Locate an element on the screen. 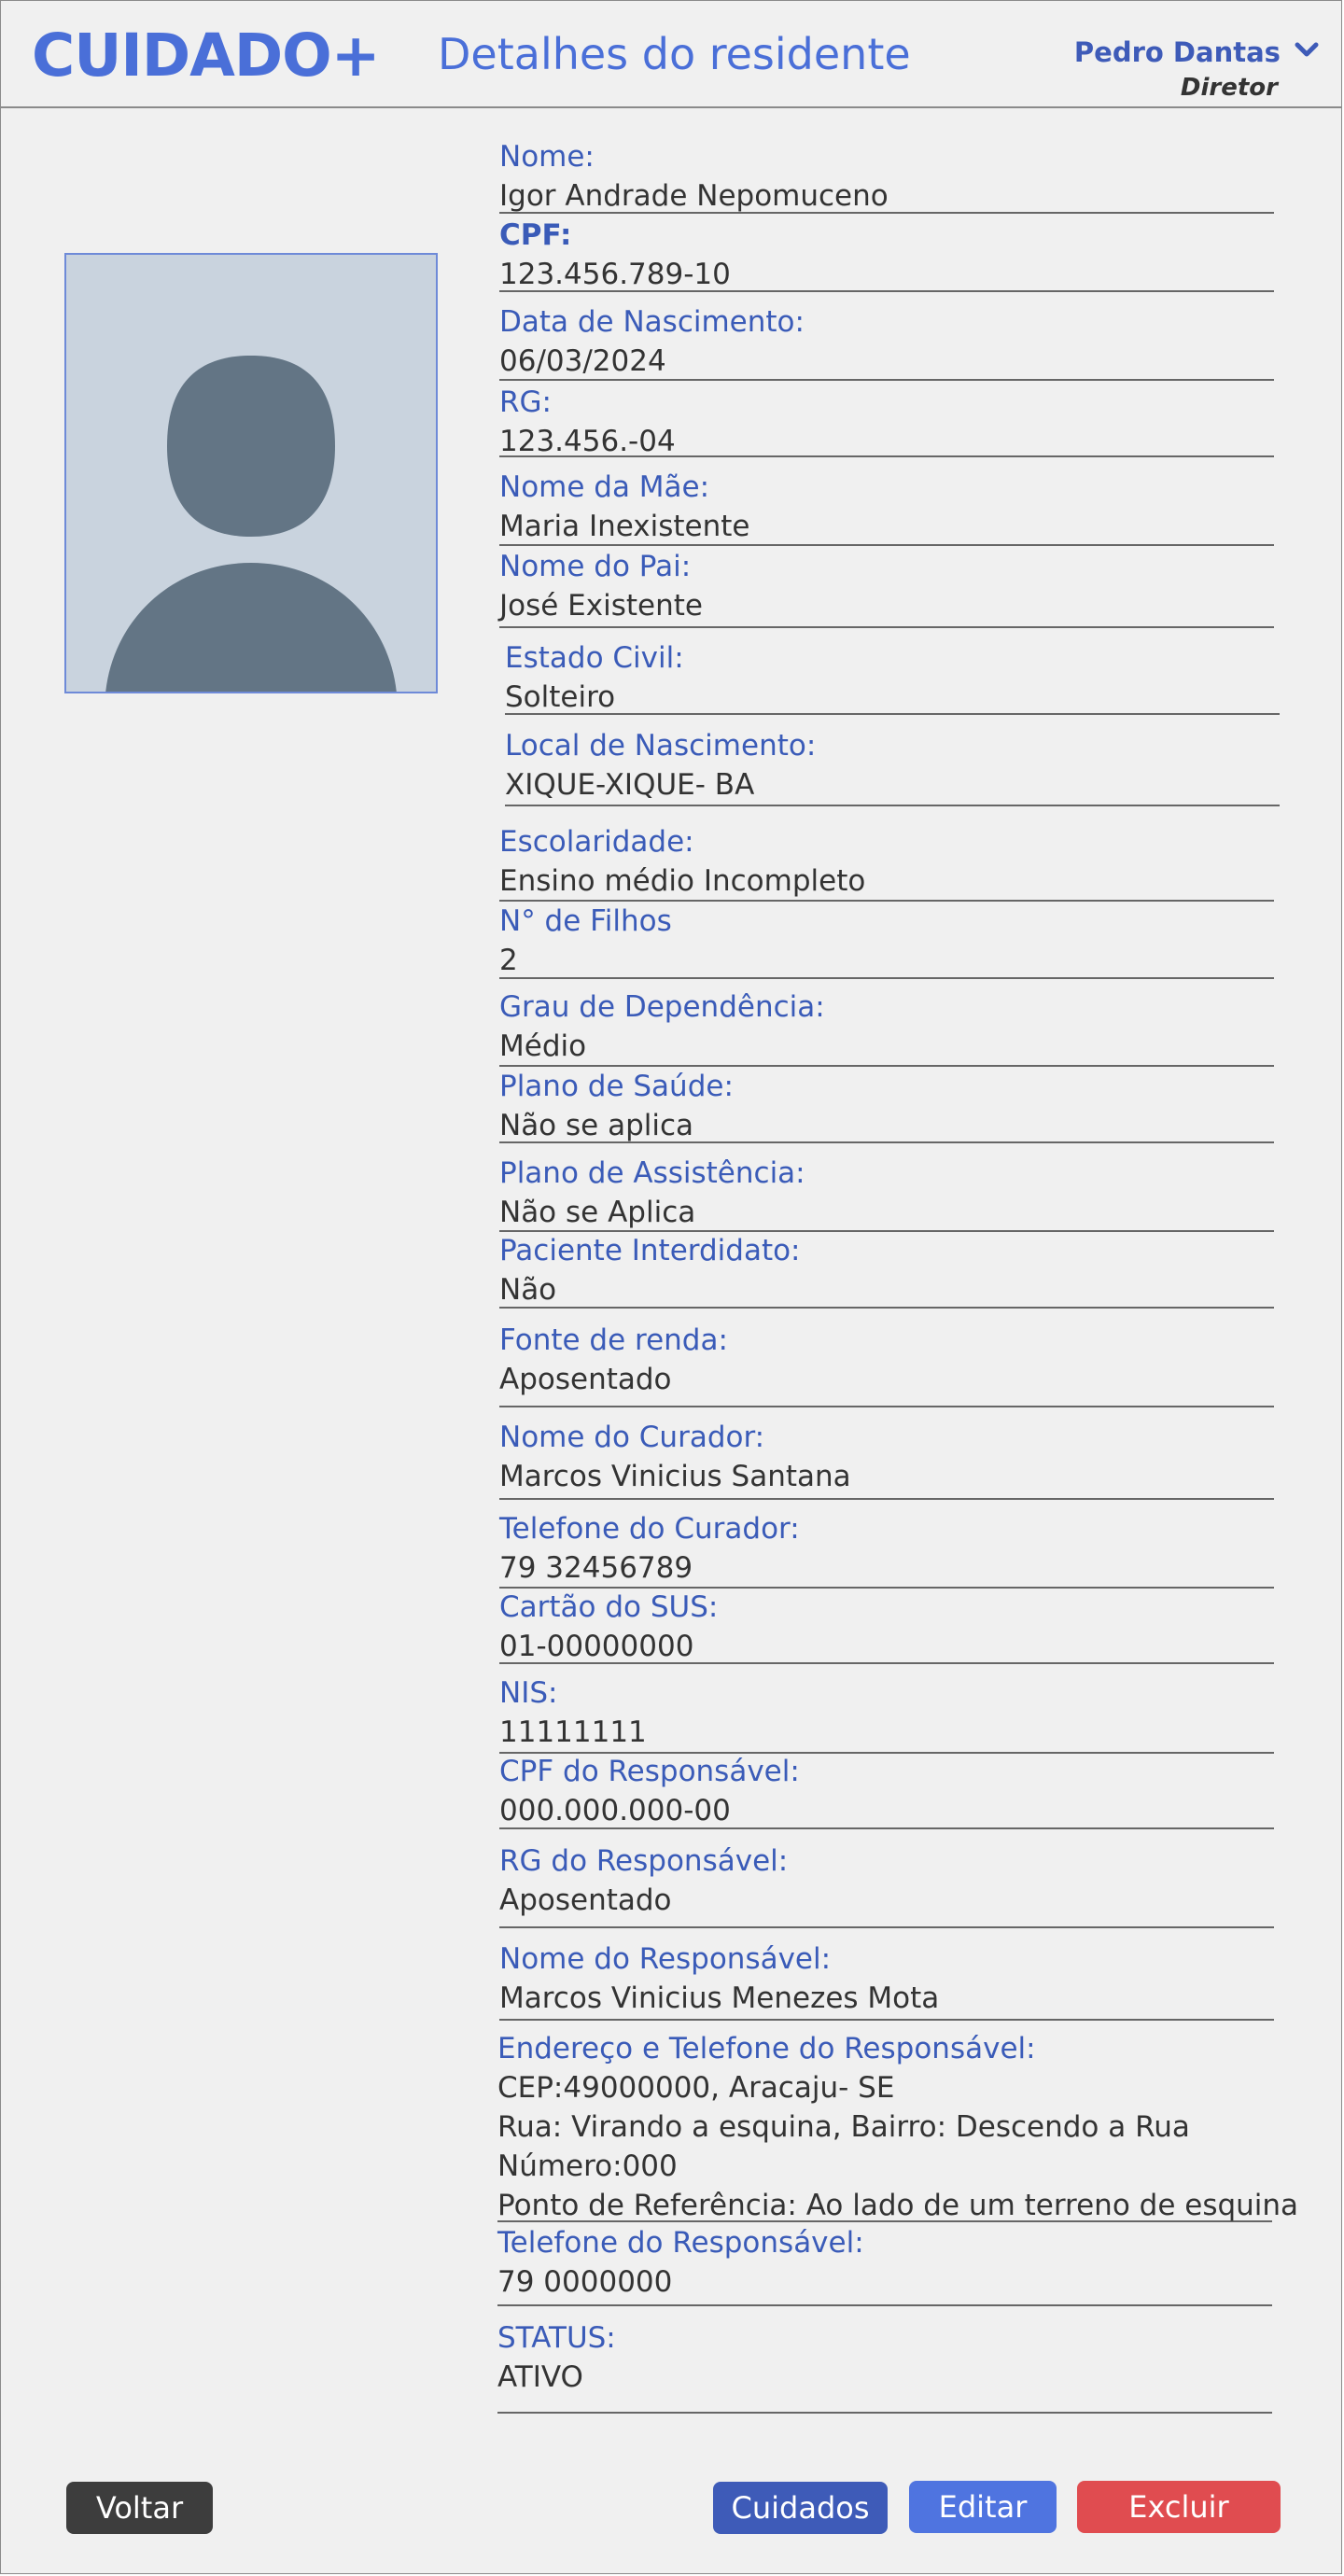  field-rg-responsavel: RG do Responsável: Aposentado is located at coordinates (886, 1884).